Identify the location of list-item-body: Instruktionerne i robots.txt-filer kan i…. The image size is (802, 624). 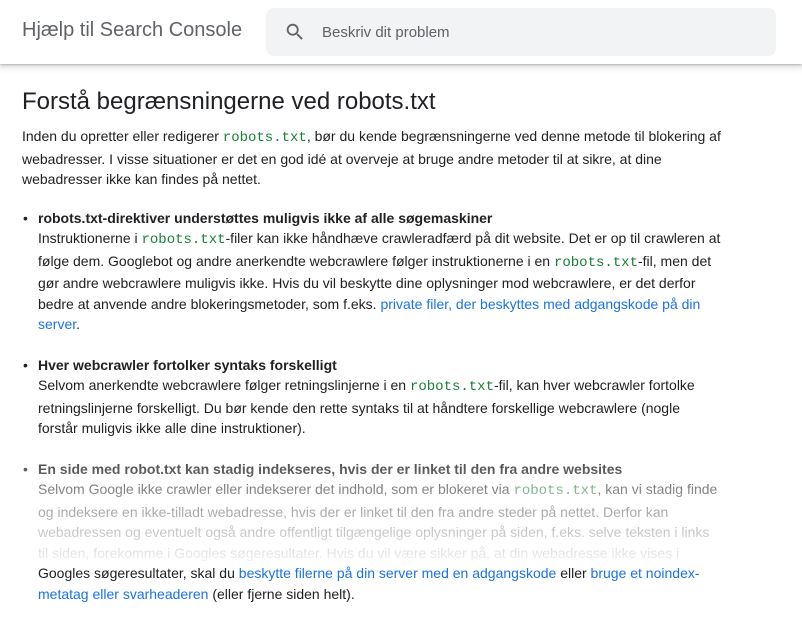
(380, 281).